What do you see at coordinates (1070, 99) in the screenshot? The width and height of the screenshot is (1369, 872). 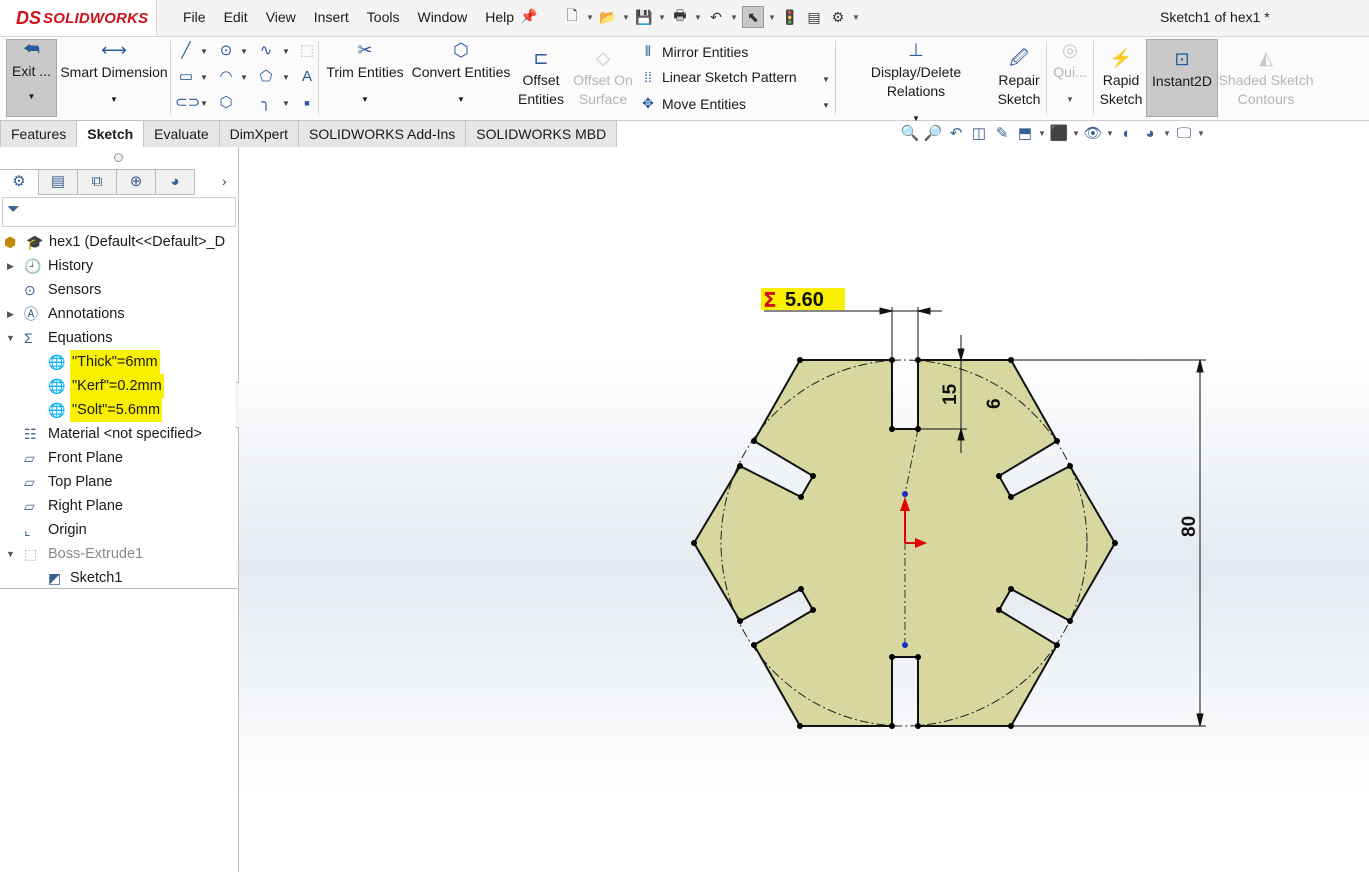 I see `quick-snaps-dropdown: ▼` at bounding box center [1070, 99].